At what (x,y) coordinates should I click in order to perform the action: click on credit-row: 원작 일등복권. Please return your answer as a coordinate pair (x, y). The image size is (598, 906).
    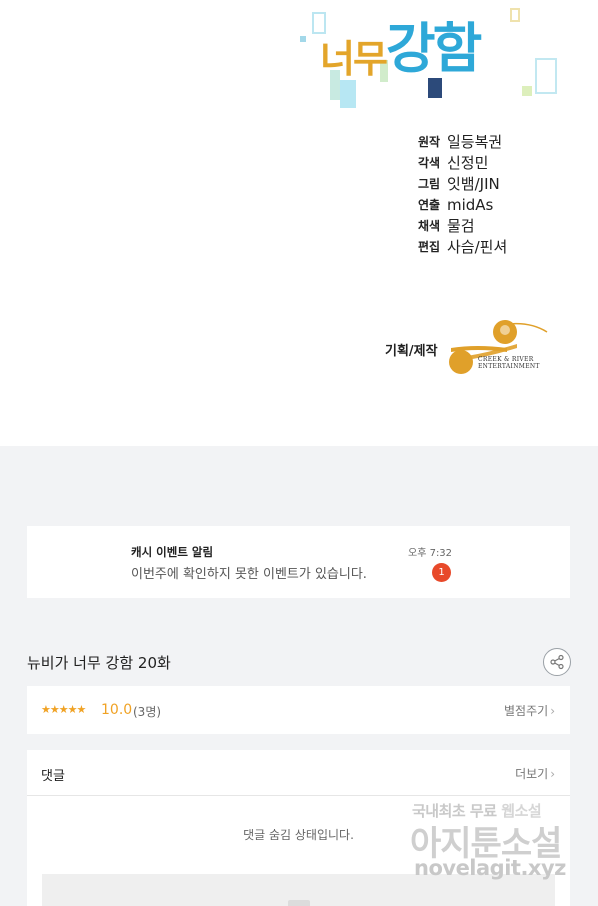
    Looking at the image, I should click on (462, 141).